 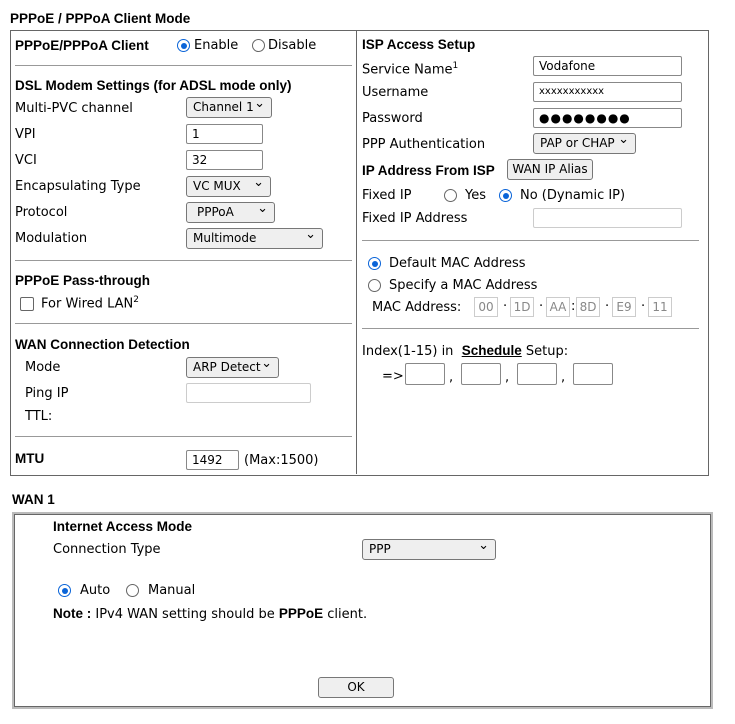 I want to click on dsl-heading: DSL Modem Settings (for ADSL mode only), so click(x=153, y=85).